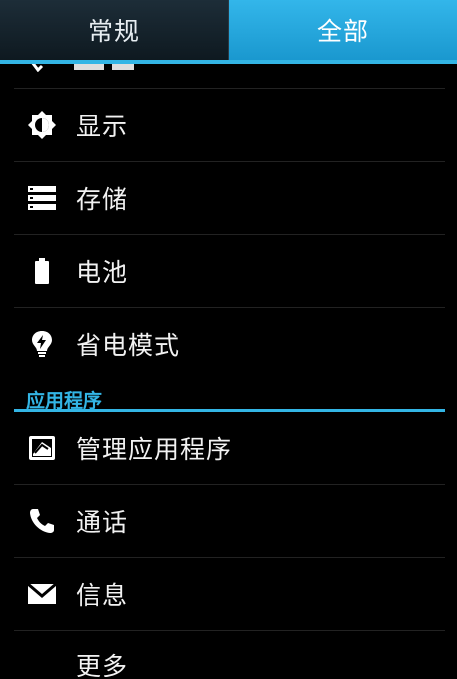 The image size is (457, 679). I want to click on tab-bar: 常规 全部, so click(228, 30).